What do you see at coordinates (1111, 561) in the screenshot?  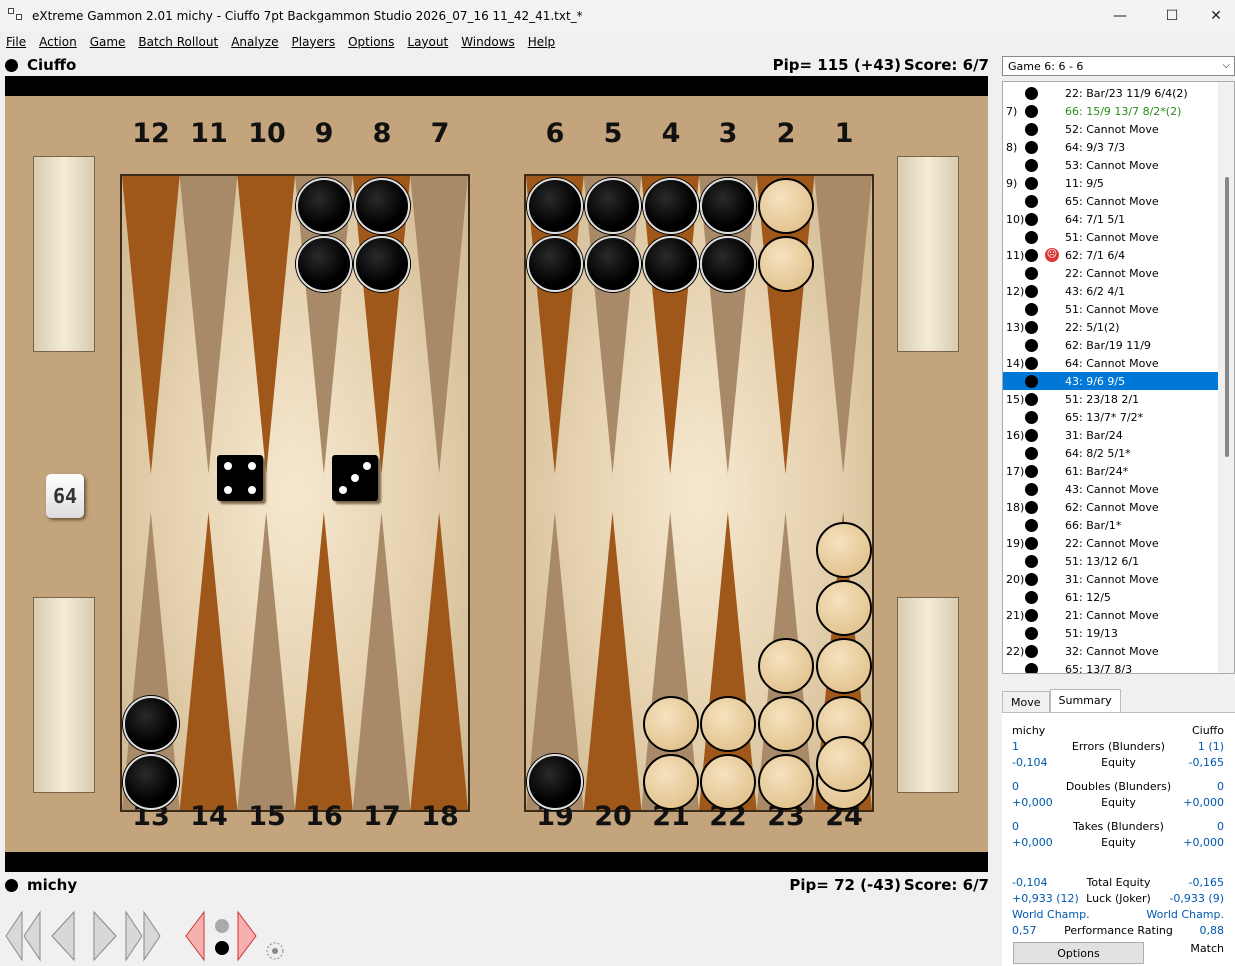 I see `move-row: 51: 13/12 6/1` at bounding box center [1111, 561].